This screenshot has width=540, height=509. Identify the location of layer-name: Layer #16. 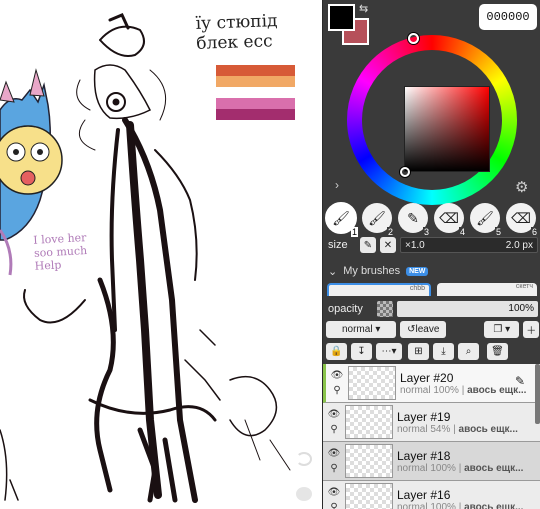
(468, 495).